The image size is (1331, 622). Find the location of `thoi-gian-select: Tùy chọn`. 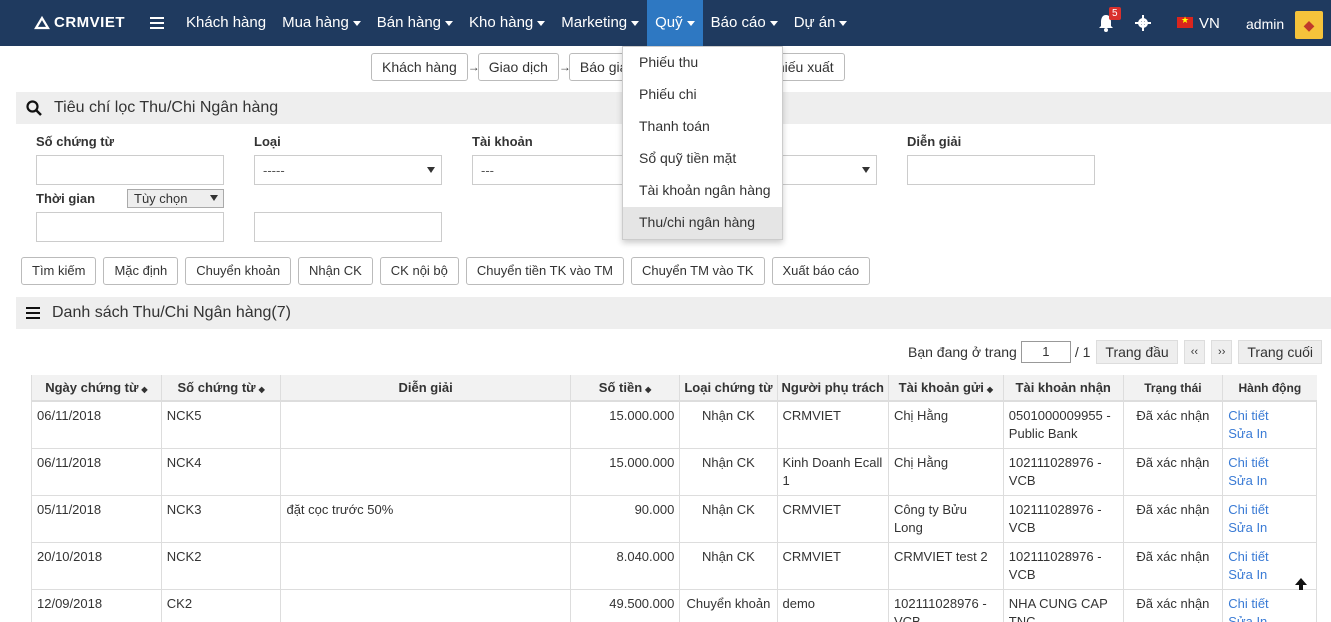

thoi-gian-select: Tùy chọn is located at coordinates (175, 198).